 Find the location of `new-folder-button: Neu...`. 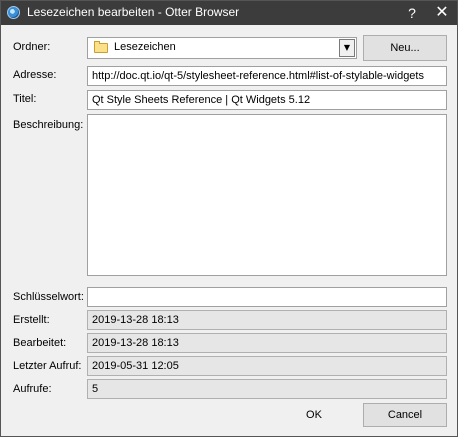

new-folder-button: Neu... is located at coordinates (405, 48).